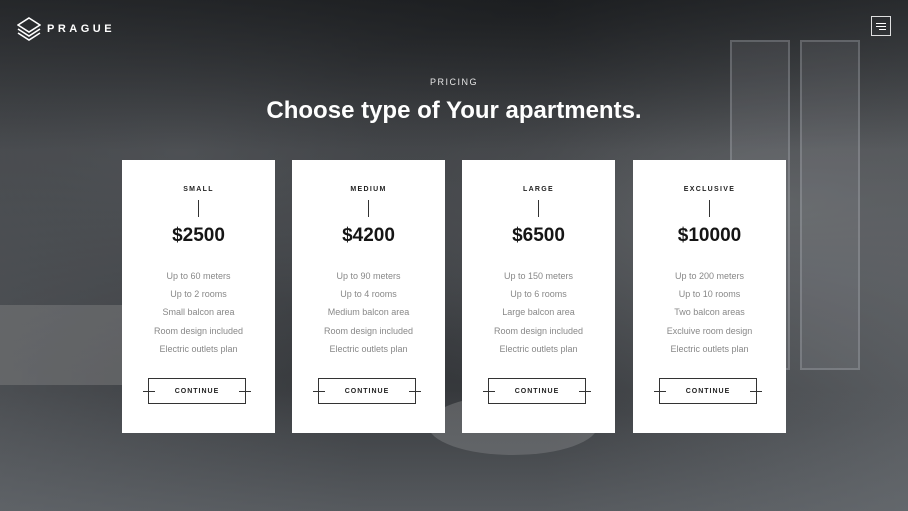 Image resolution: width=908 pixels, height=511 pixels. Describe the element at coordinates (198, 276) in the screenshot. I see `feature-item: Up to 60 meters` at that location.